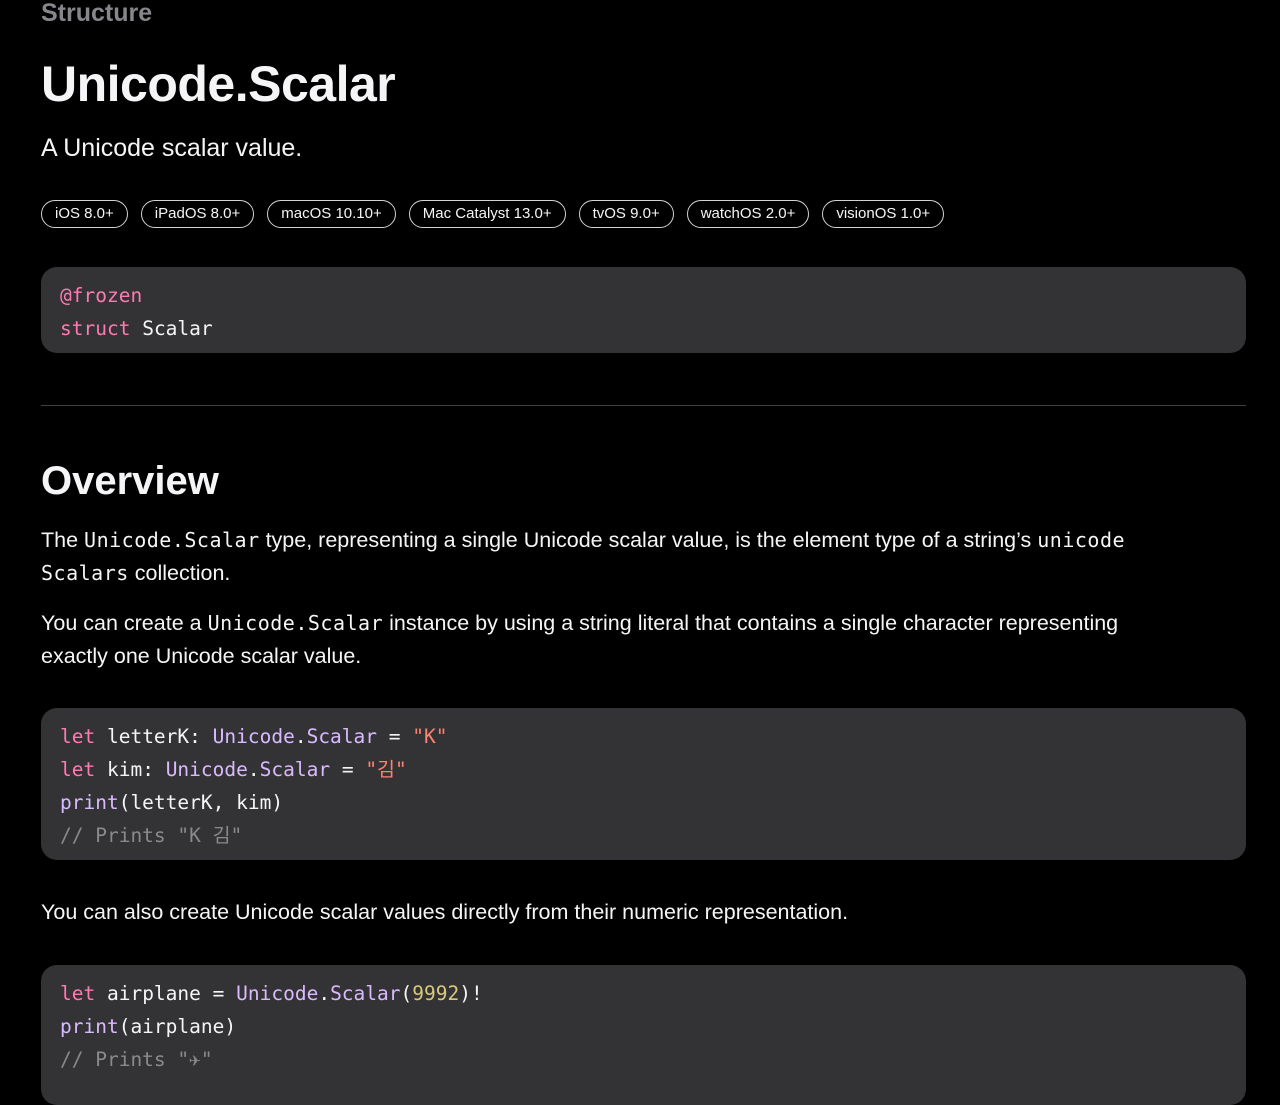  What do you see at coordinates (643, 1026) in the screenshot?
I see `code-line: print(airplane)` at bounding box center [643, 1026].